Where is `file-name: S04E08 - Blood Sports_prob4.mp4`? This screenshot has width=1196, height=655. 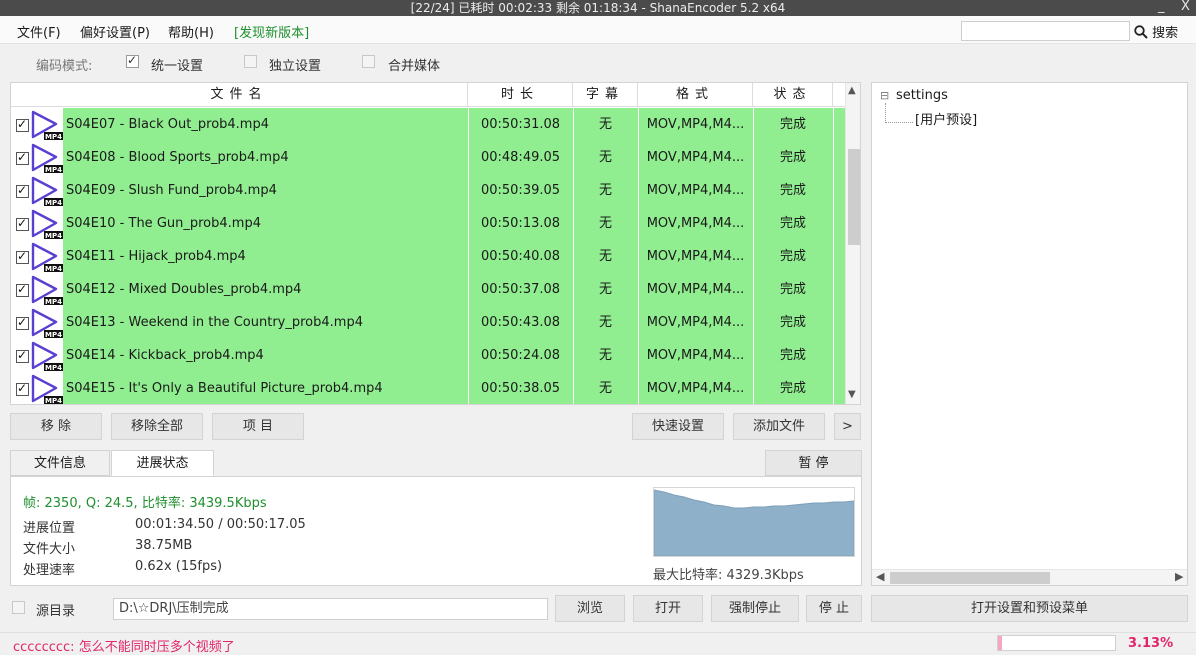
file-name: S04E08 - Blood Sports_prob4.mp4 is located at coordinates (177, 157).